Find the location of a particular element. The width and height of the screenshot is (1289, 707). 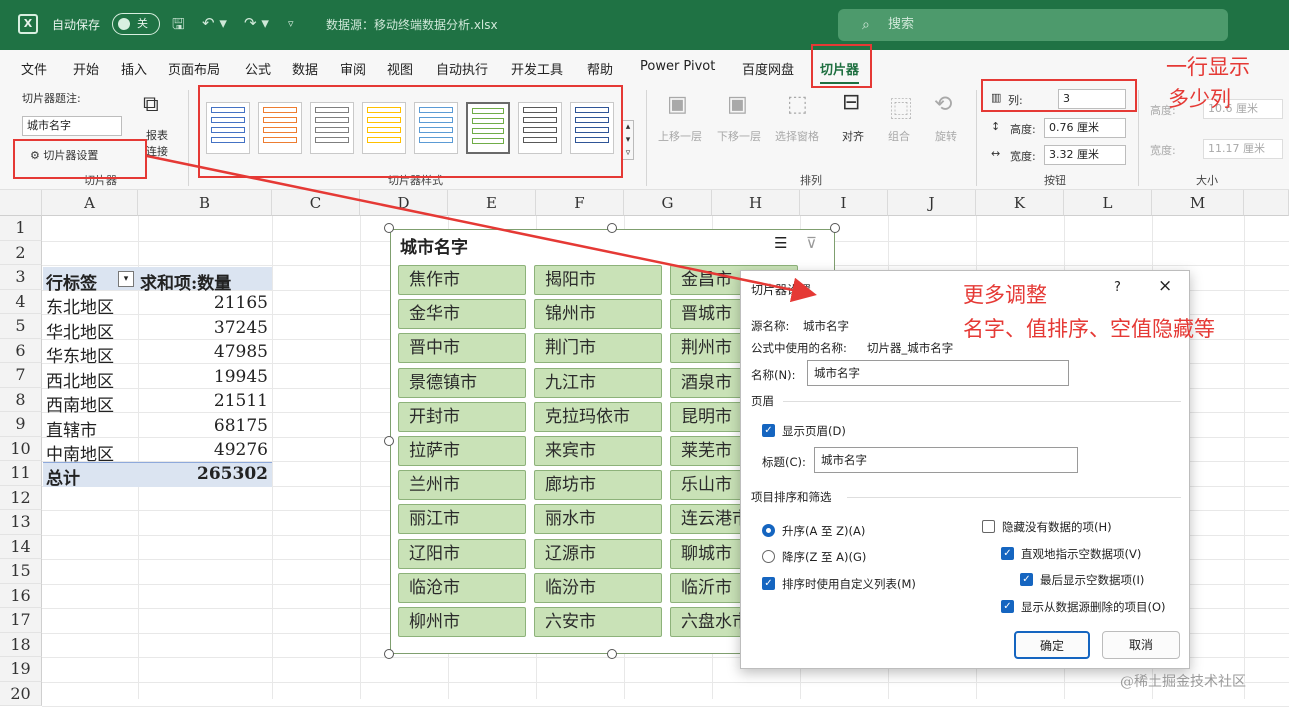

annotation-arrow is located at coordinates (481, 228).